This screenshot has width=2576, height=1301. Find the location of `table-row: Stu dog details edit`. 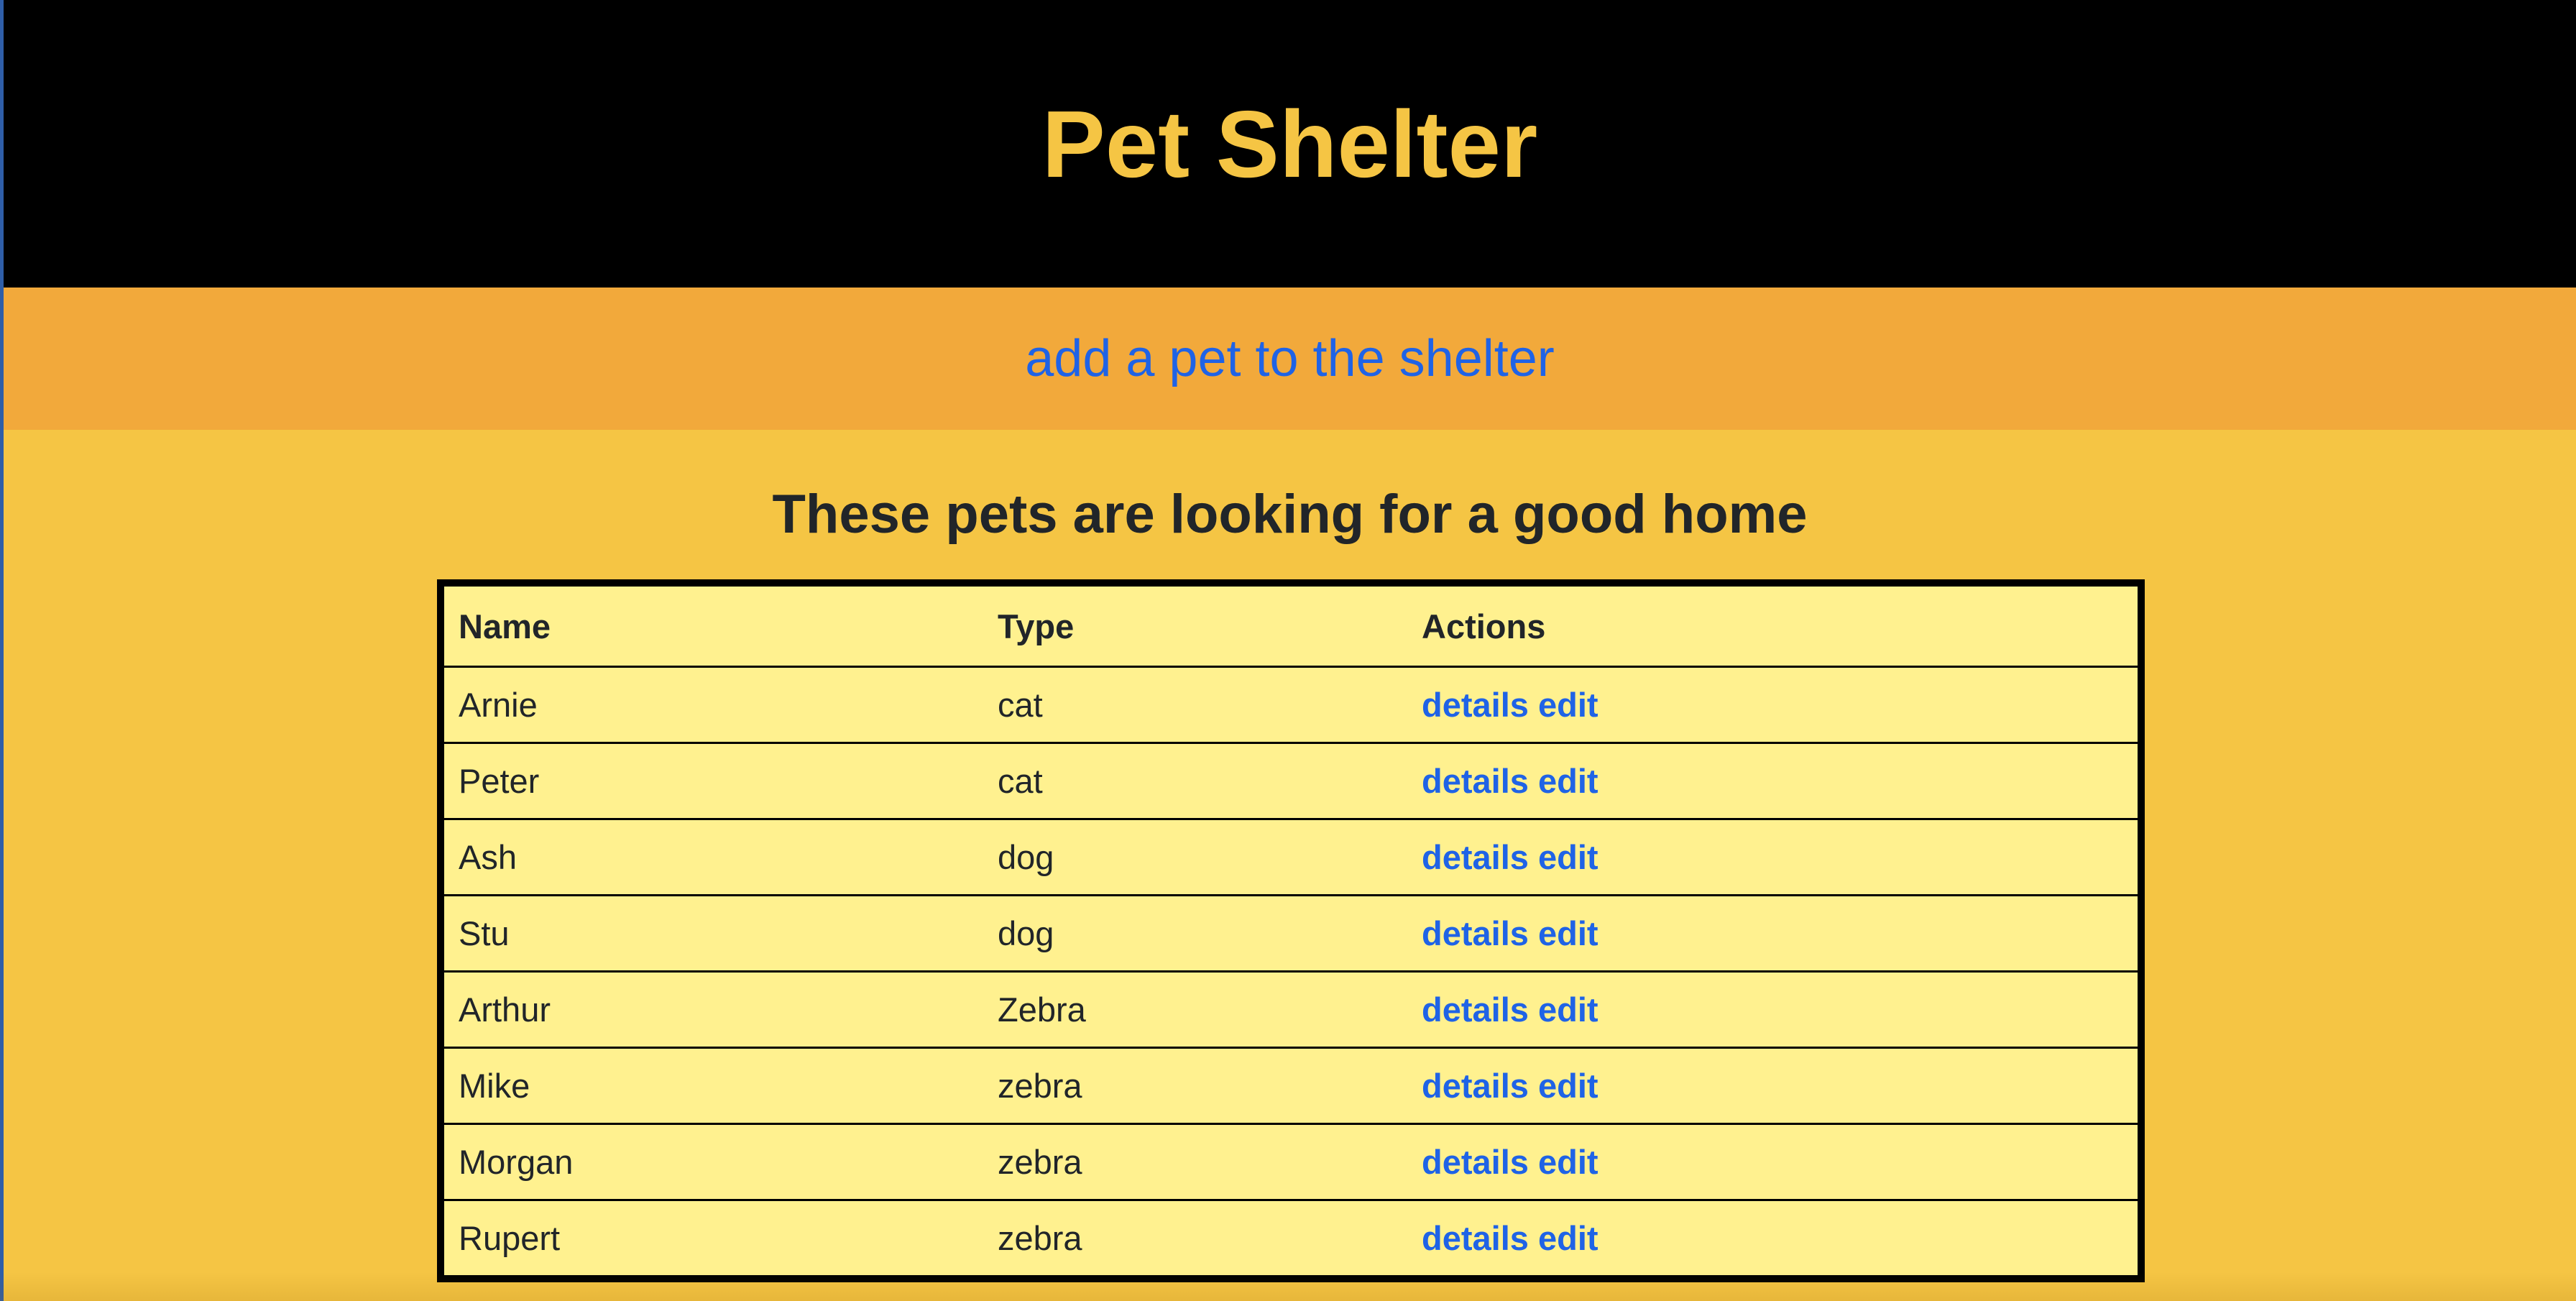

table-row: Stu dog details edit is located at coordinates (1291, 934).